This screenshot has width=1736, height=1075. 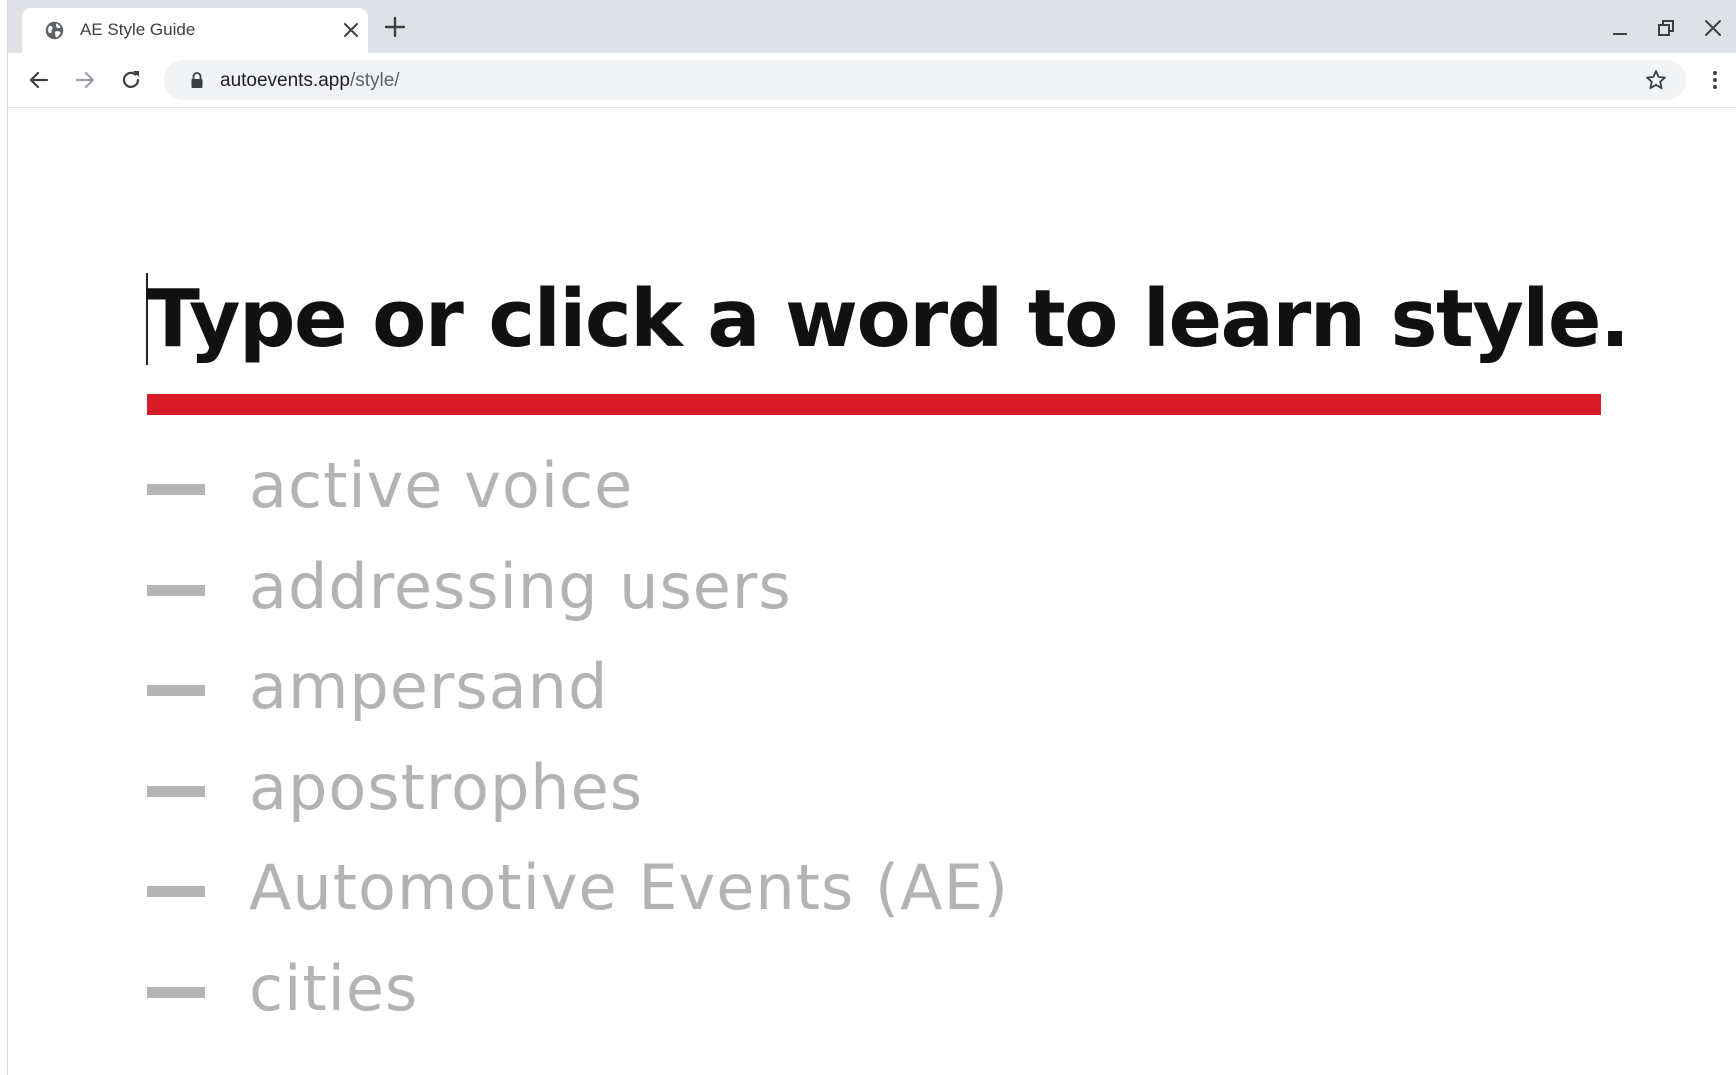 I want to click on kebab-menu-icon, so click(x=1715, y=80).